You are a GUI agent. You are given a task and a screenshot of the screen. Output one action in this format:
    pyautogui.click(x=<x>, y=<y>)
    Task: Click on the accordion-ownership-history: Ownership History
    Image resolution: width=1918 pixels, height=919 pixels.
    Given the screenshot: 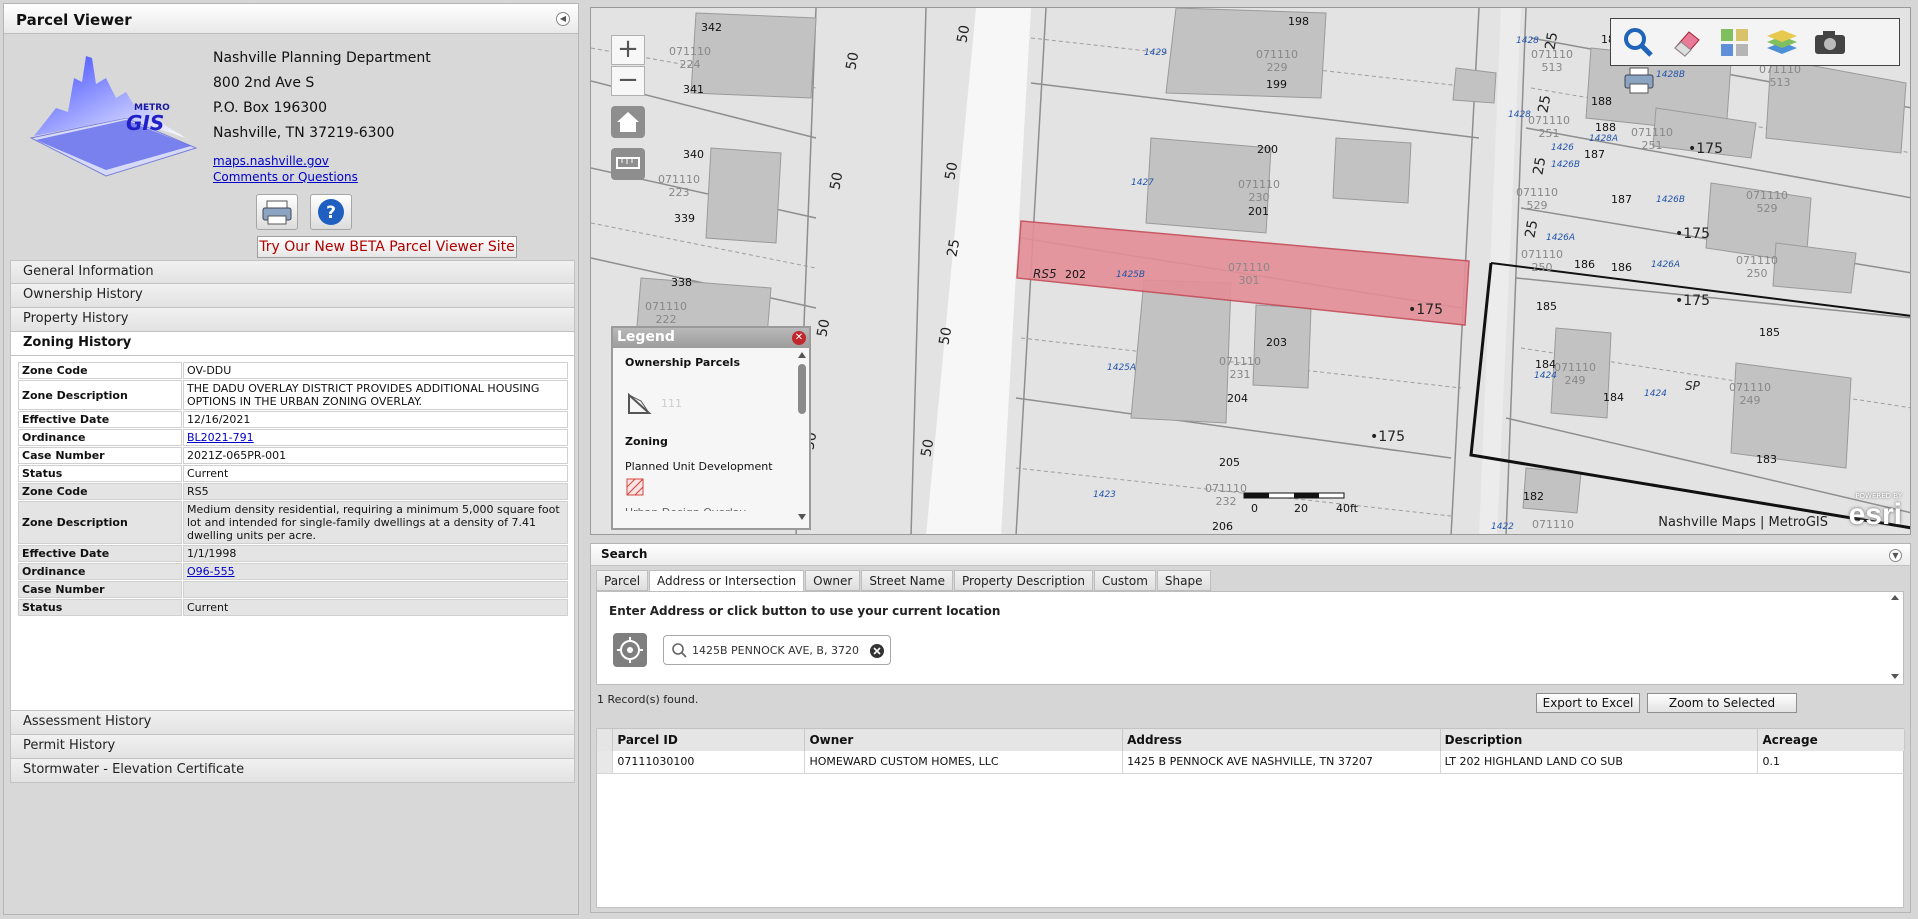 What is the action you would take?
    pyautogui.click(x=292, y=296)
    